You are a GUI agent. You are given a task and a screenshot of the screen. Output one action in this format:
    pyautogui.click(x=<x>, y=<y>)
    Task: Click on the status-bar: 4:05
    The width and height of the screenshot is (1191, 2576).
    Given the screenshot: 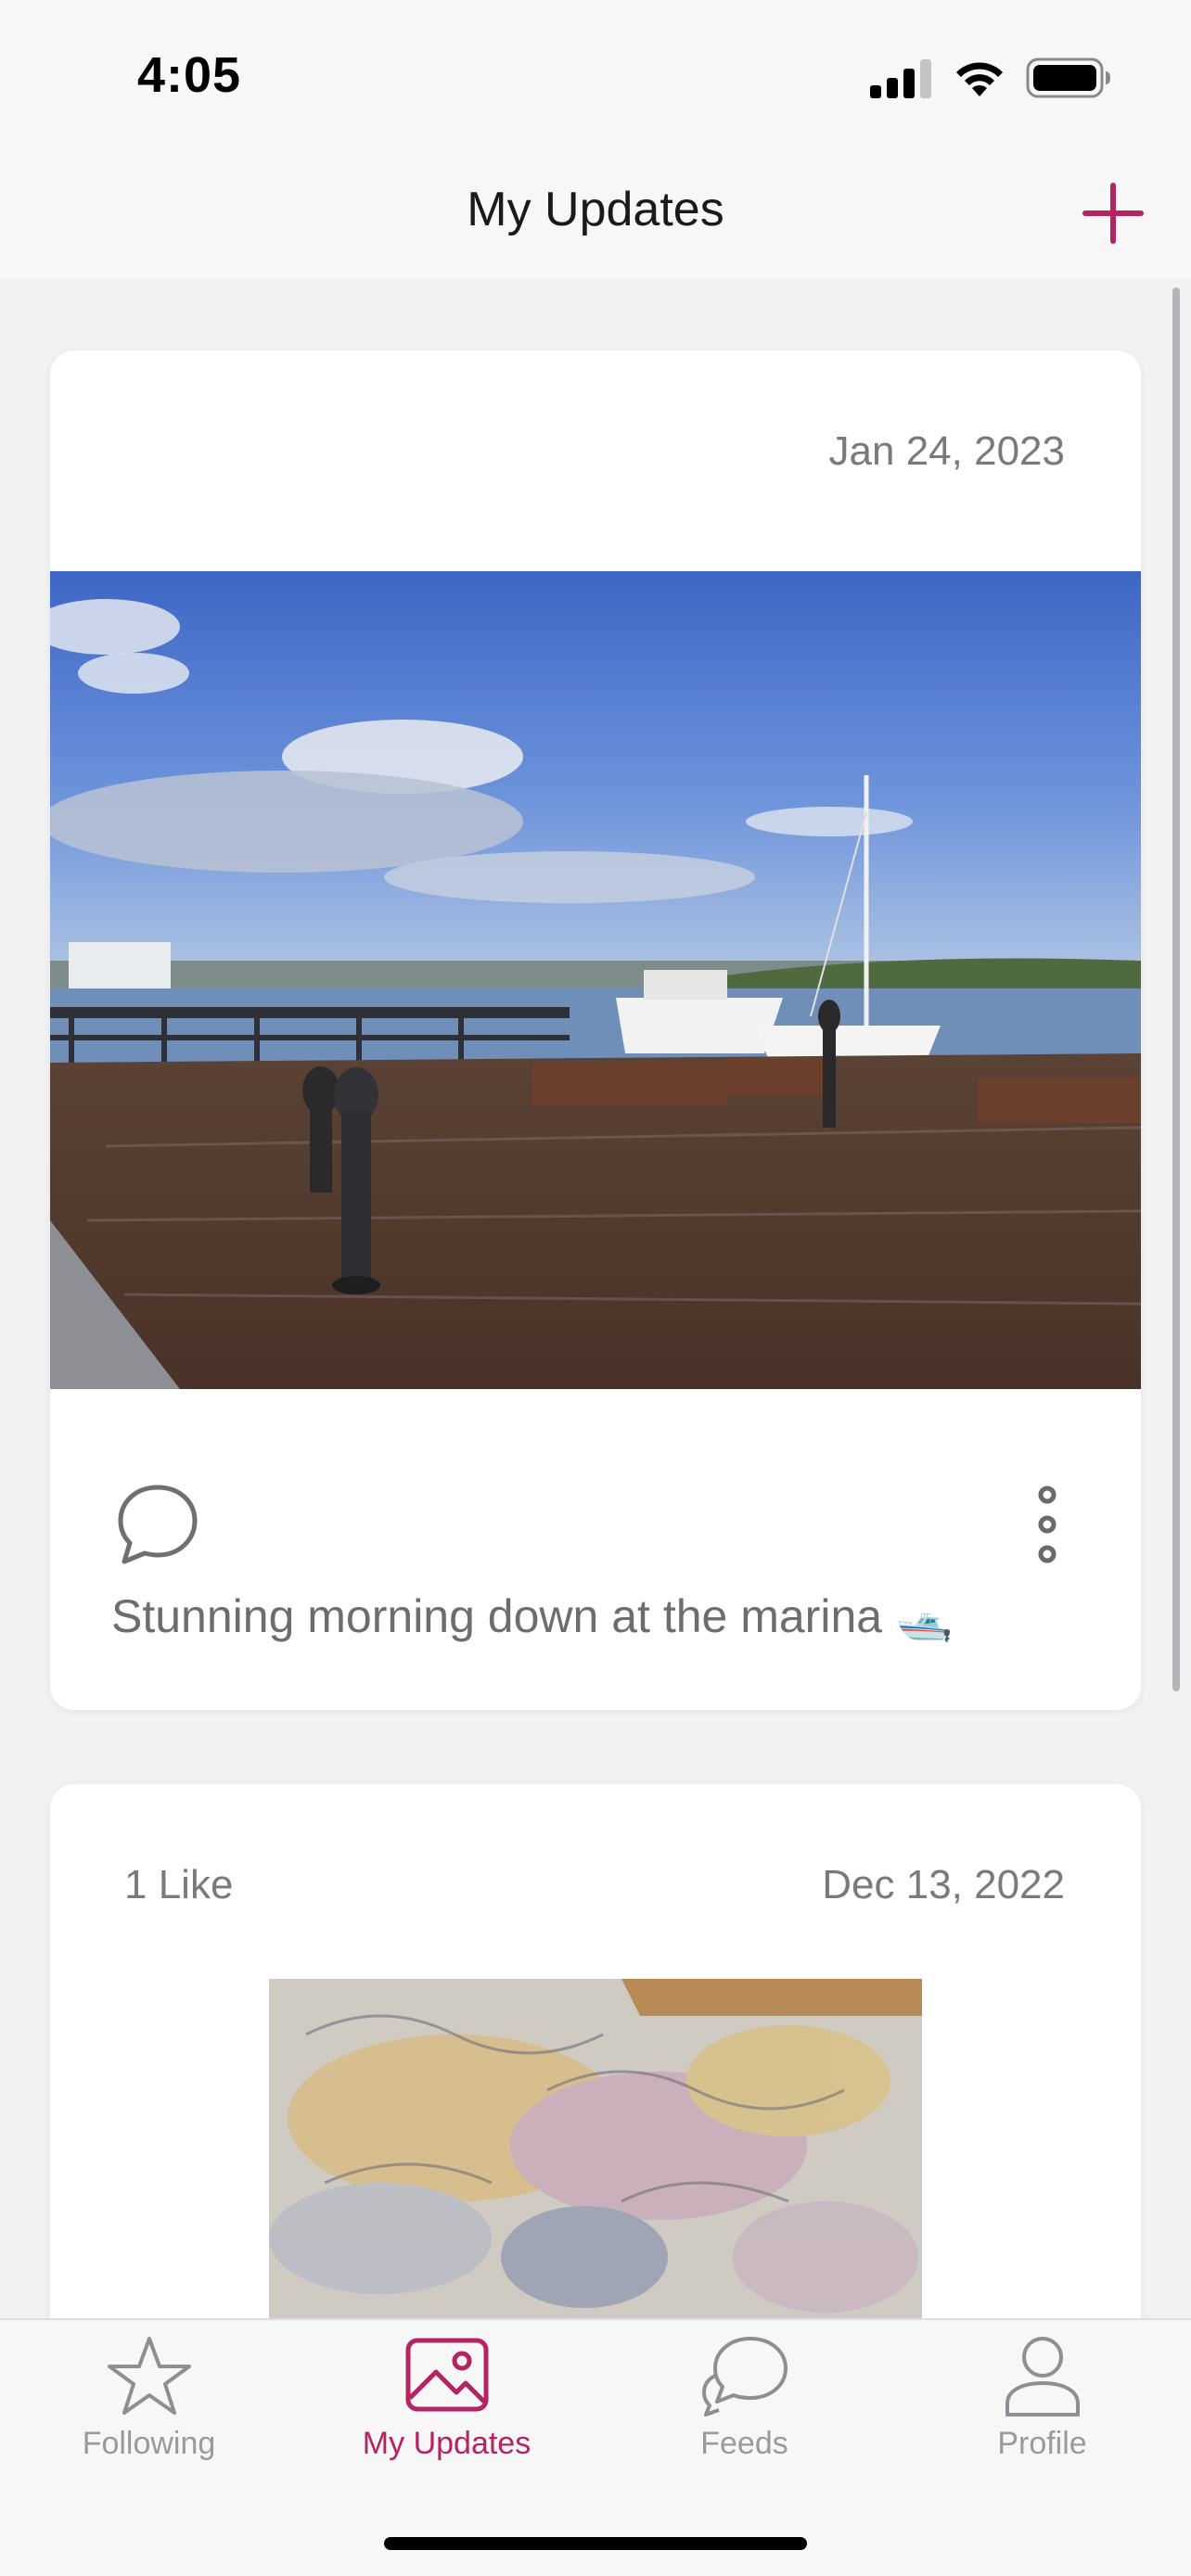 What is the action you would take?
    pyautogui.click(x=595, y=74)
    